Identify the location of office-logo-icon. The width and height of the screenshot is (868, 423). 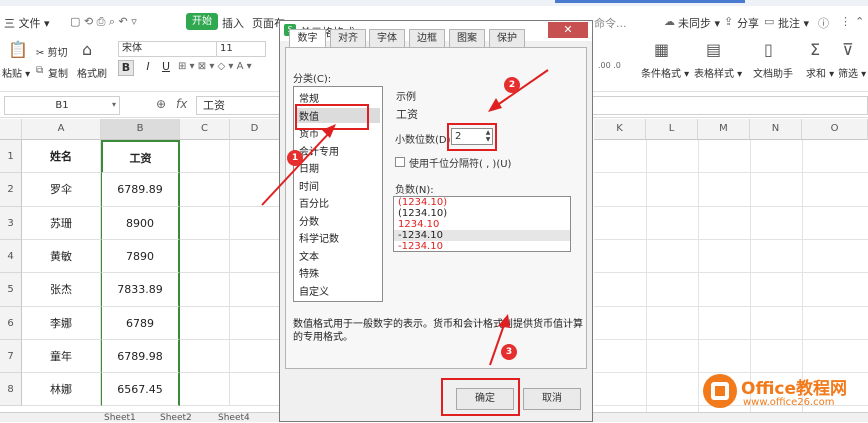
(720, 391).